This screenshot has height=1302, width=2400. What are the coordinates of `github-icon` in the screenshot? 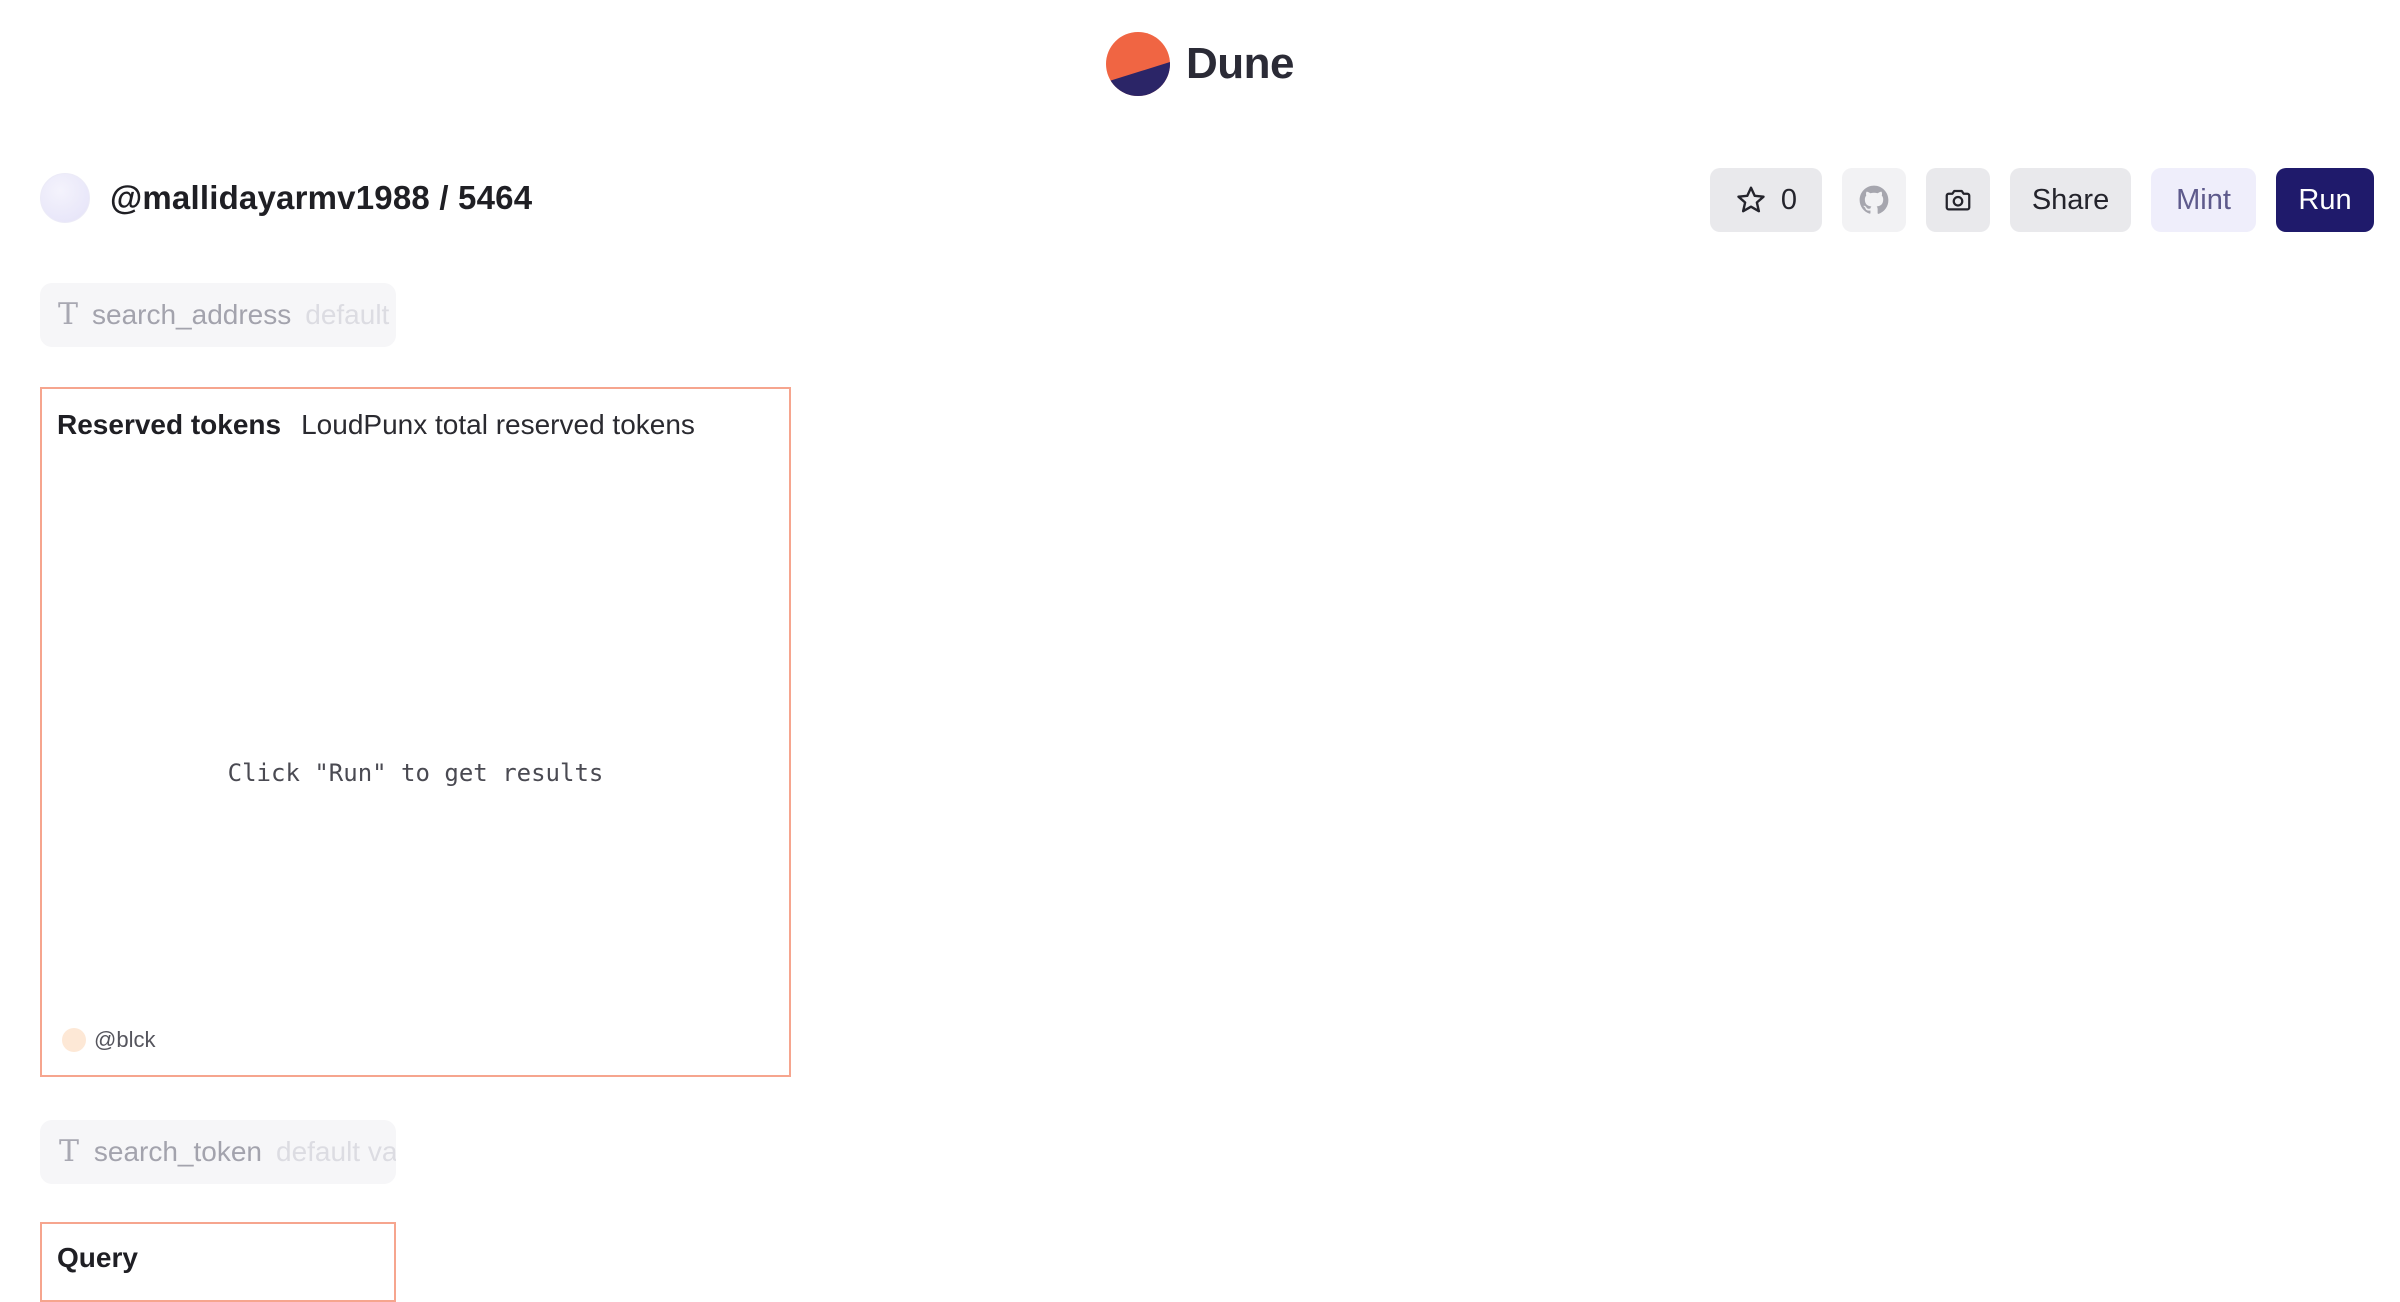 It's located at (1874, 199).